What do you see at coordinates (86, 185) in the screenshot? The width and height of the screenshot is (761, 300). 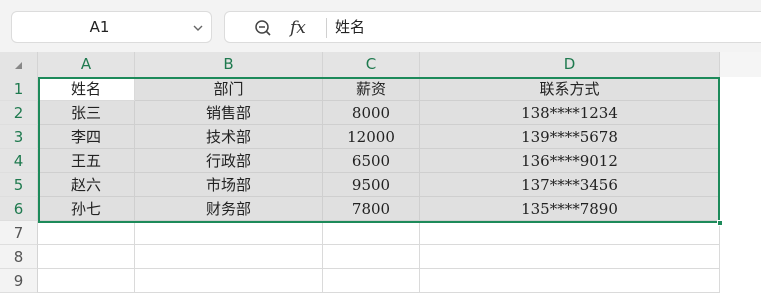 I see `cell-a5: 赵六` at bounding box center [86, 185].